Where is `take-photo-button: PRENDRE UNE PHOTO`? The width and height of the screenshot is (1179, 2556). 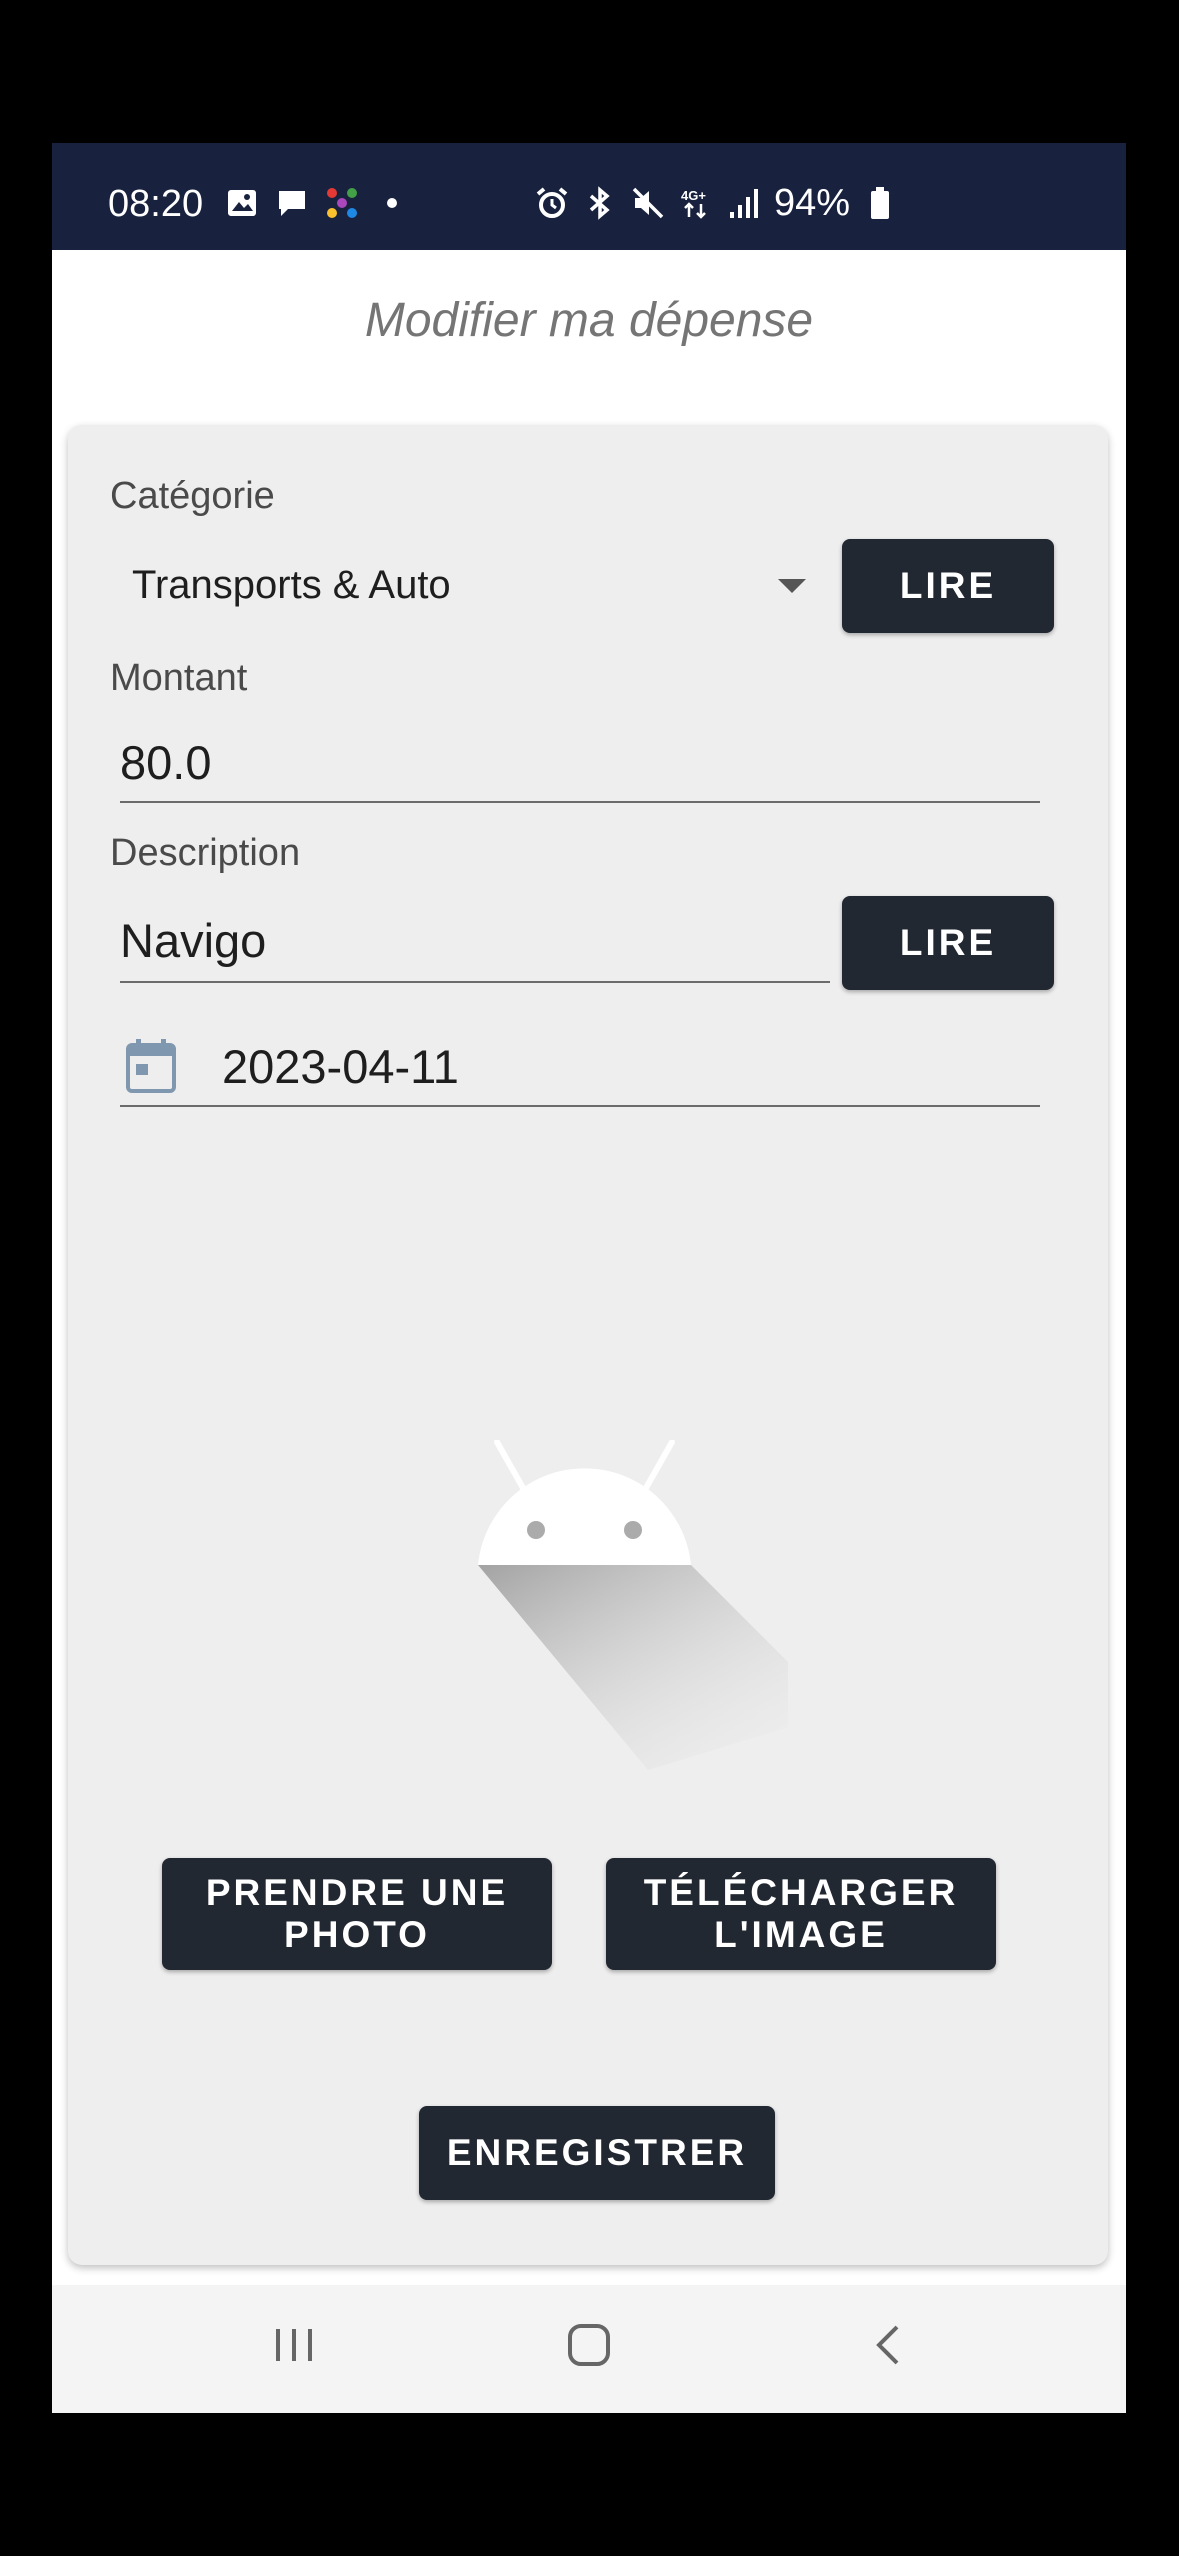 take-photo-button: PRENDRE UNE PHOTO is located at coordinates (357, 1914).